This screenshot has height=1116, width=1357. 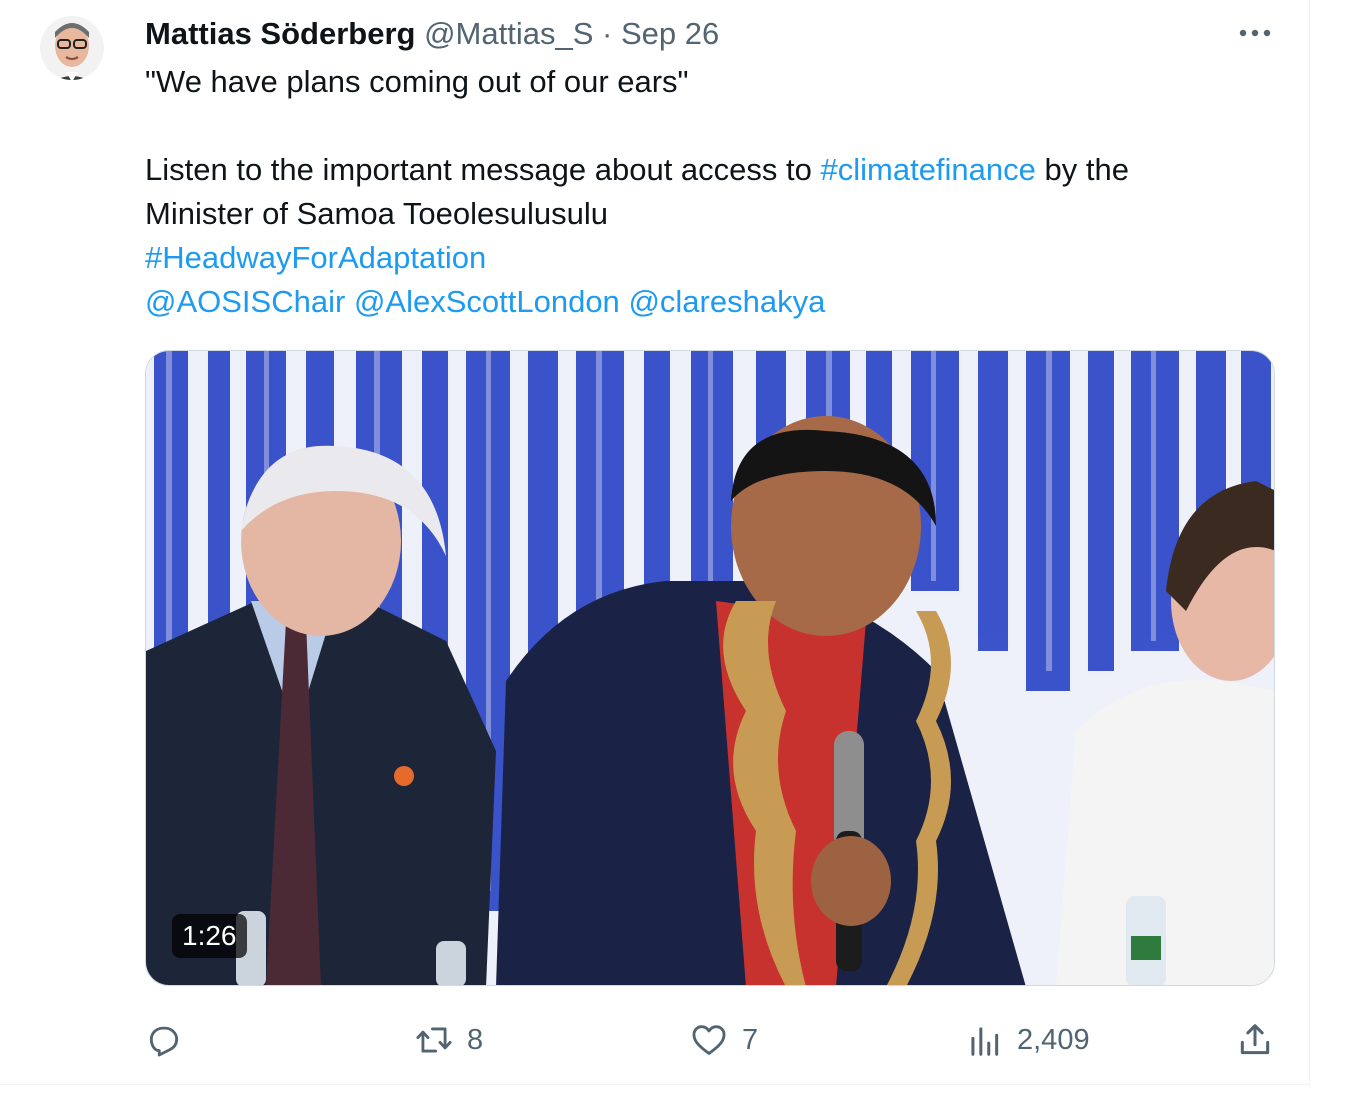 What do you see at coordinates (670, 33) in the screenshot?
I see `tweet-date: Sep 26` at bounding box center [670, 33].